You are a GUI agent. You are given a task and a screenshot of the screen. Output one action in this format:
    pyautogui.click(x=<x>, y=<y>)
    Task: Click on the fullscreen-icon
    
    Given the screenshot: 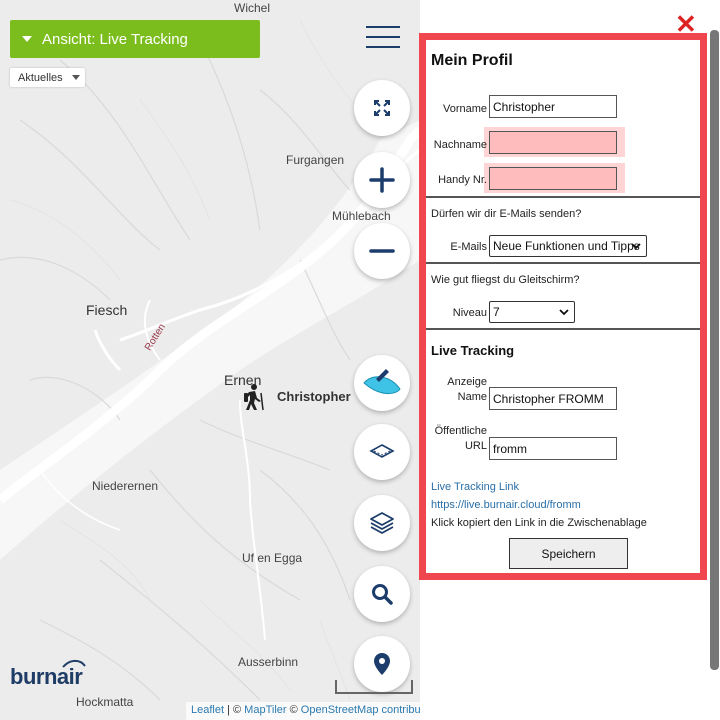 What is the action you would take?
    pyautogui.click(x=382, y=108)
    